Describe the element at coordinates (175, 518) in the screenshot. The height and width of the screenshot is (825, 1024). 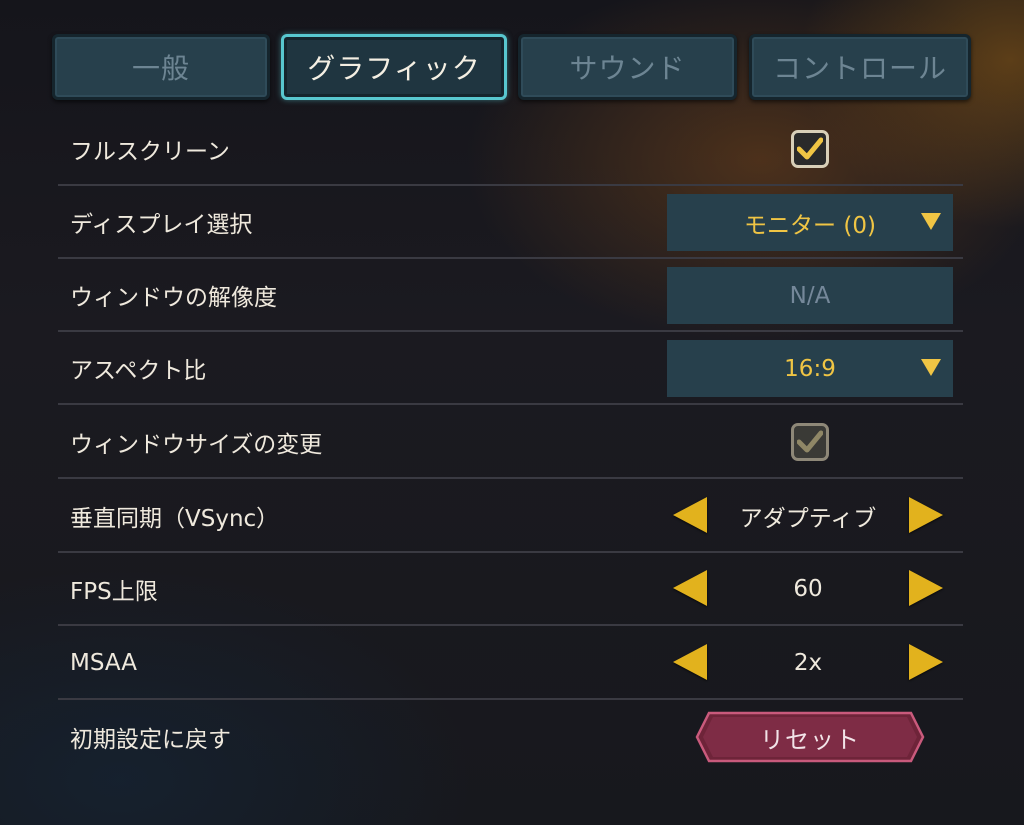
I see `vsync-label: 垂直同期（VSync）` at that location.